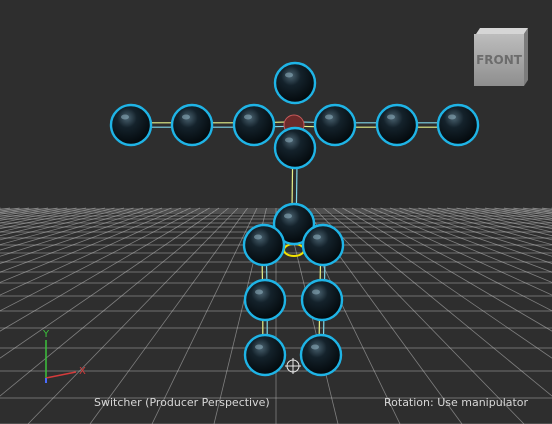  What do you see at coordinates (293, 366) in the screenshot?
I see `ground-target-marker` at bounding box center [293, 366].